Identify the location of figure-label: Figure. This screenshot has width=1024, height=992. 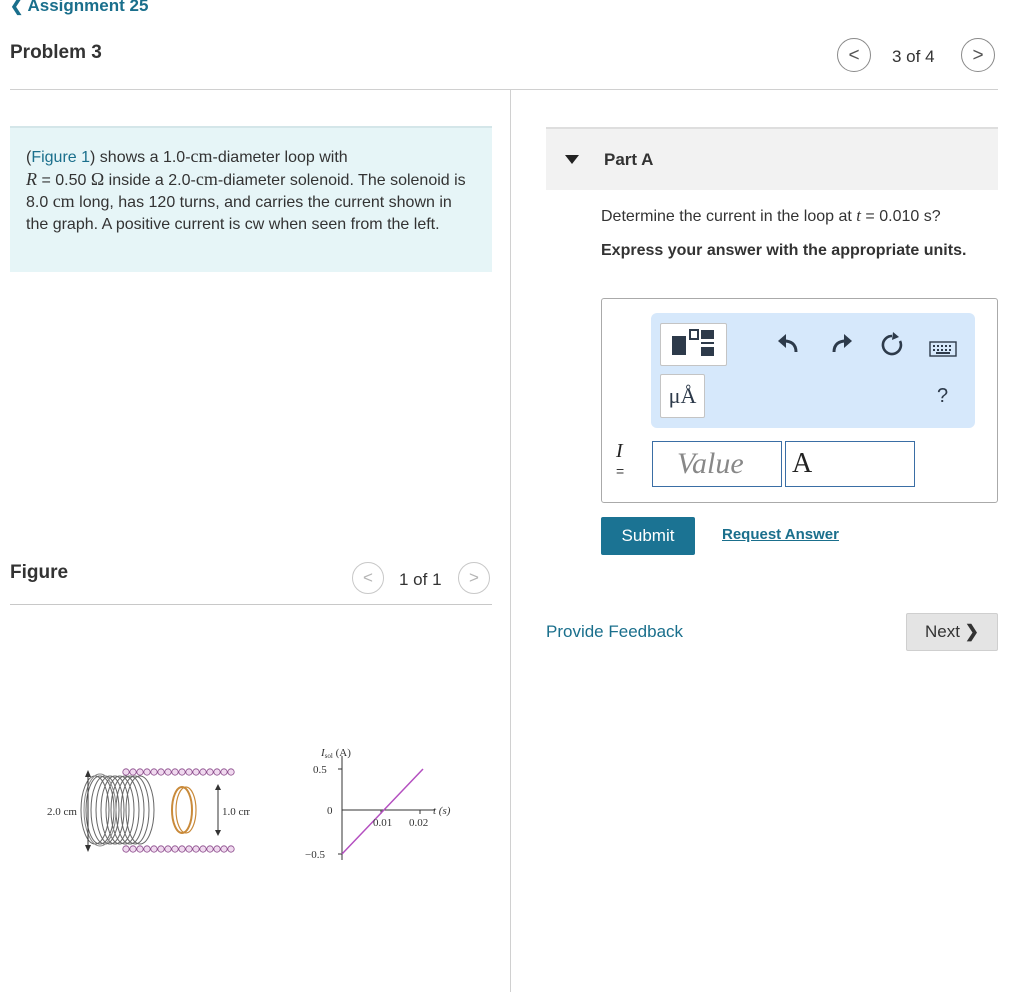
(39, 572).